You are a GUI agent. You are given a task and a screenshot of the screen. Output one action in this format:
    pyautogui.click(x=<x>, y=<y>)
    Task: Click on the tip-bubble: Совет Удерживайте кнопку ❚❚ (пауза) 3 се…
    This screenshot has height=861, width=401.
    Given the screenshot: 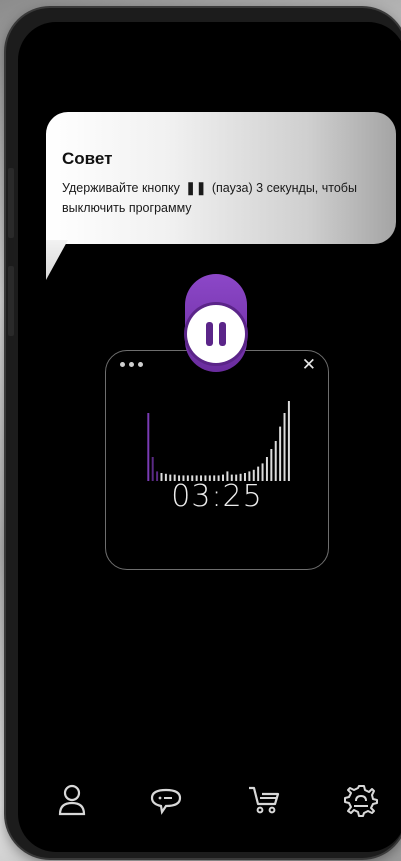 What is the action you would take?
    pyautogui.click(x=221, y=178)
    